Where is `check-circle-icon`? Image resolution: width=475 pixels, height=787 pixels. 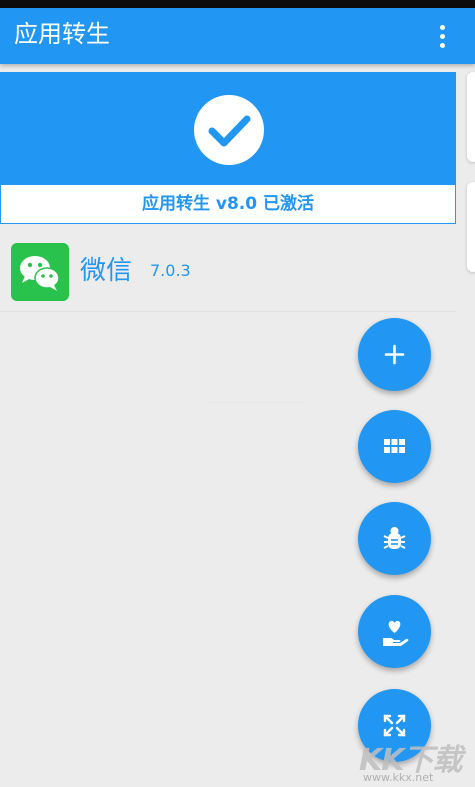 check-circle-icon is located at coordinates (229, 130).